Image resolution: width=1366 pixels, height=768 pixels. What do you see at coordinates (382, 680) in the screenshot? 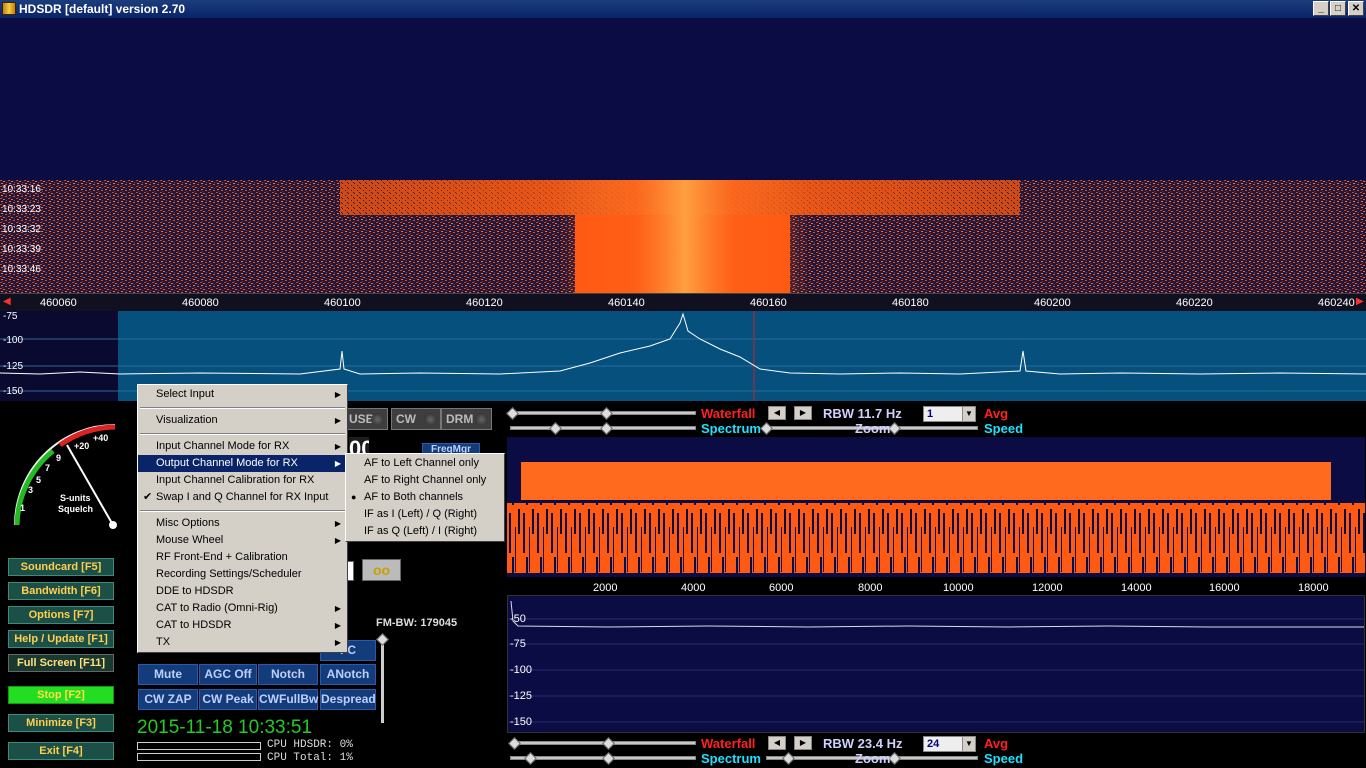
I see `squelch-slider-track` at bounding box center [382, 680].